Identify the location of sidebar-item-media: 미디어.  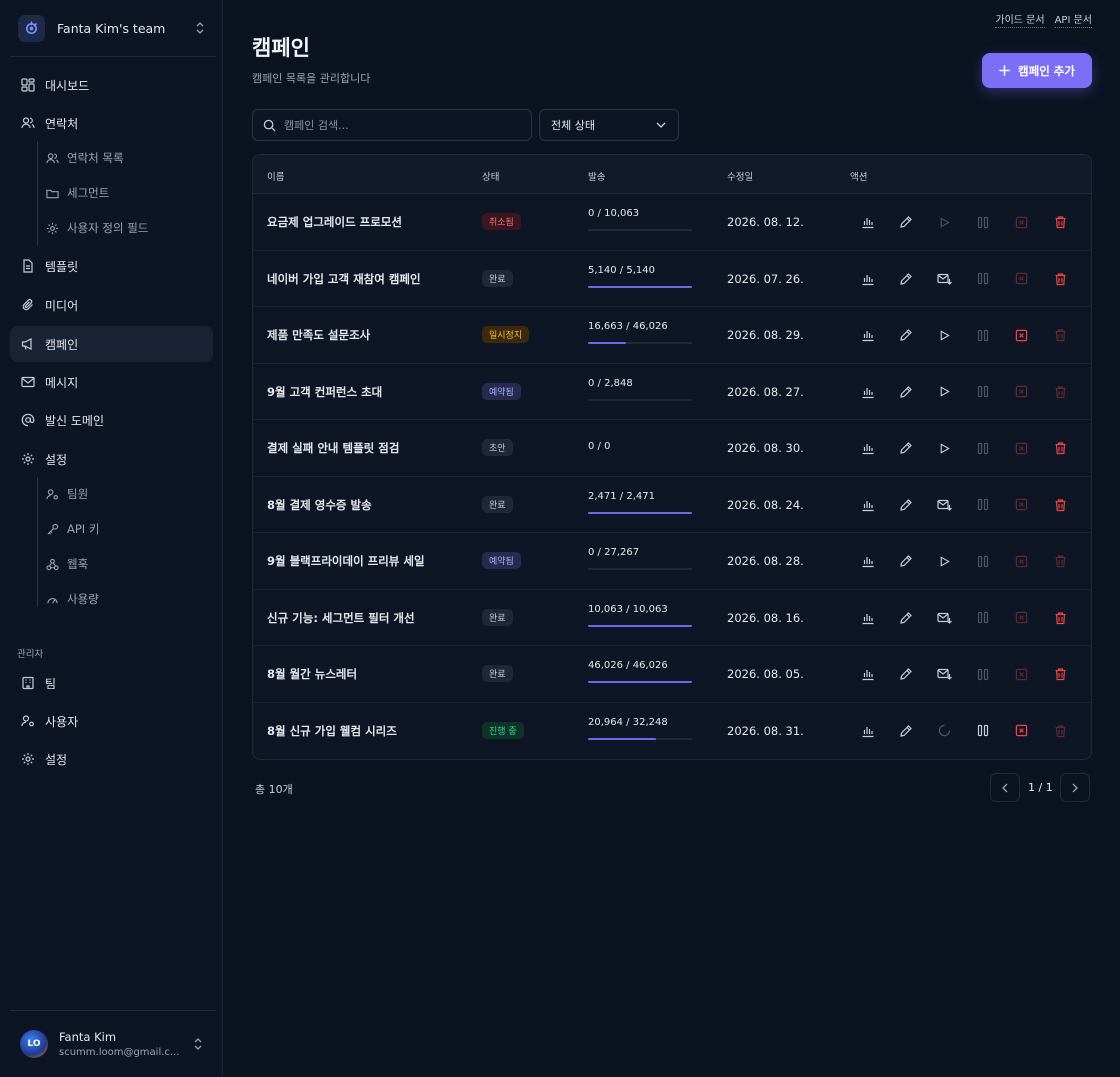
(111, 305).